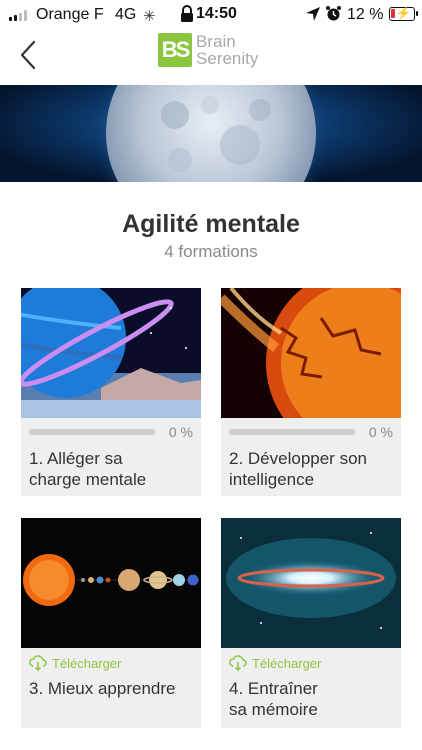  I want to click on galaxy-image, so click(311, 583).